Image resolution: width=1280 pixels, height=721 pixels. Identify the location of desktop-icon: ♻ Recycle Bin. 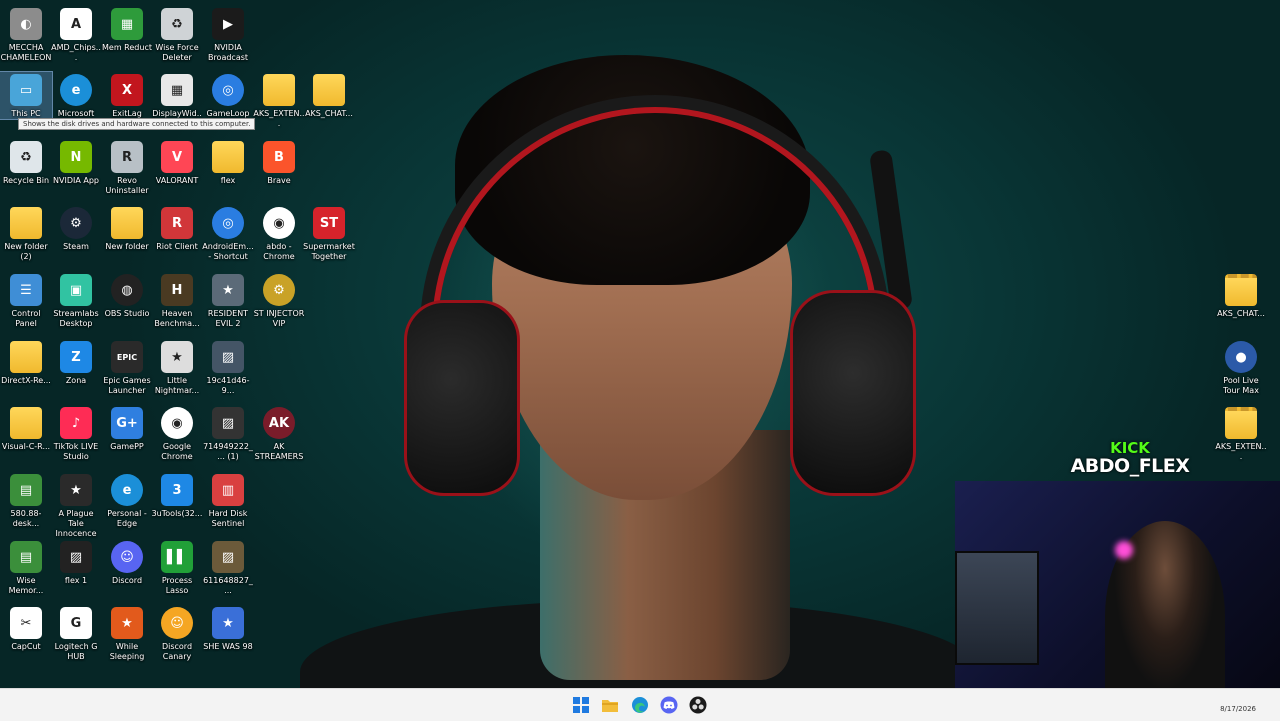
(26, 162).